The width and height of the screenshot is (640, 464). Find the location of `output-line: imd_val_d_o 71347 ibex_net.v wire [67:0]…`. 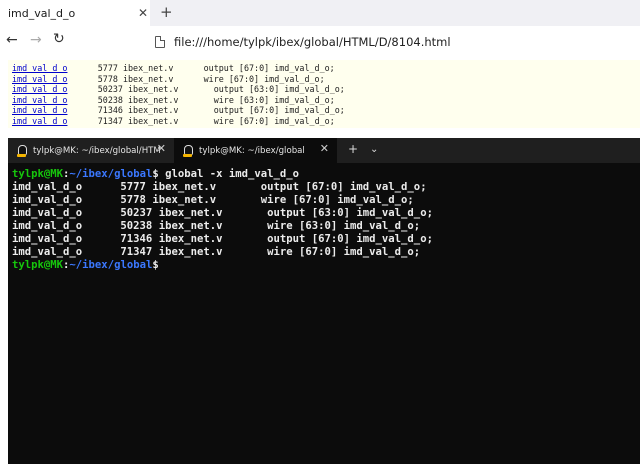

output-line: imd_val_d_o 71347 ibex_net.v wire [67:0]… is located at coordinates (216, 252).